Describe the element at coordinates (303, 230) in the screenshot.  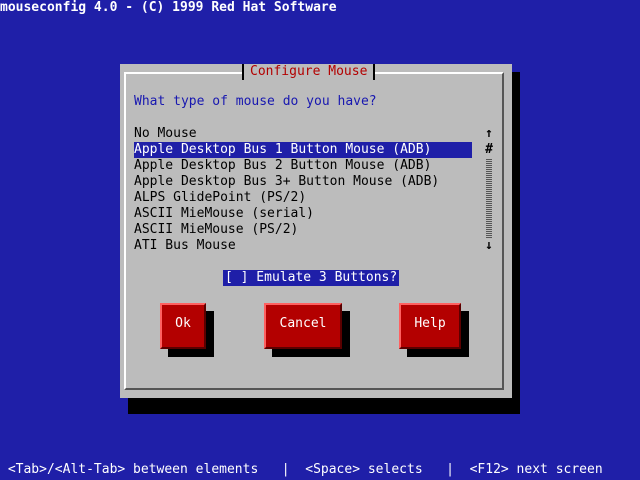
I see `list-item: ASCII MieMouse (PS/2)` at that location.